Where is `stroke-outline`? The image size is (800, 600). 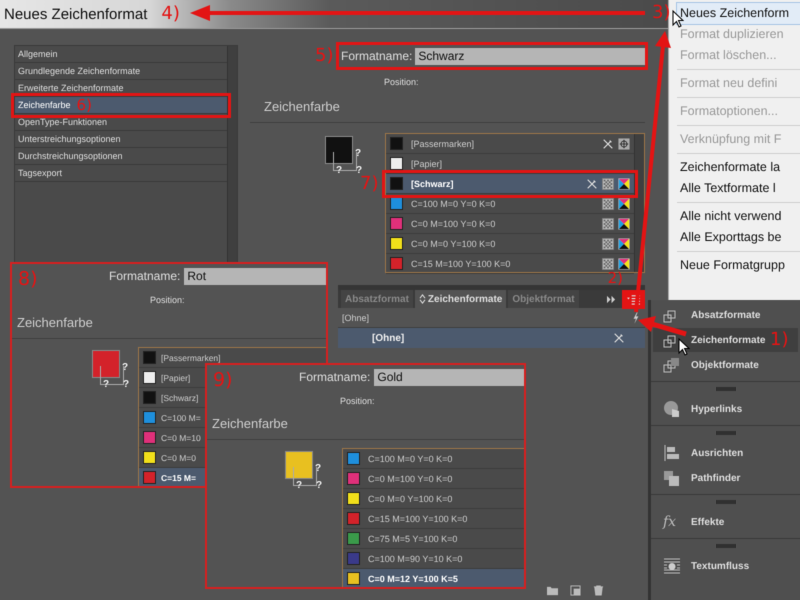 stroke-outline is located at coordinates (345, 161).